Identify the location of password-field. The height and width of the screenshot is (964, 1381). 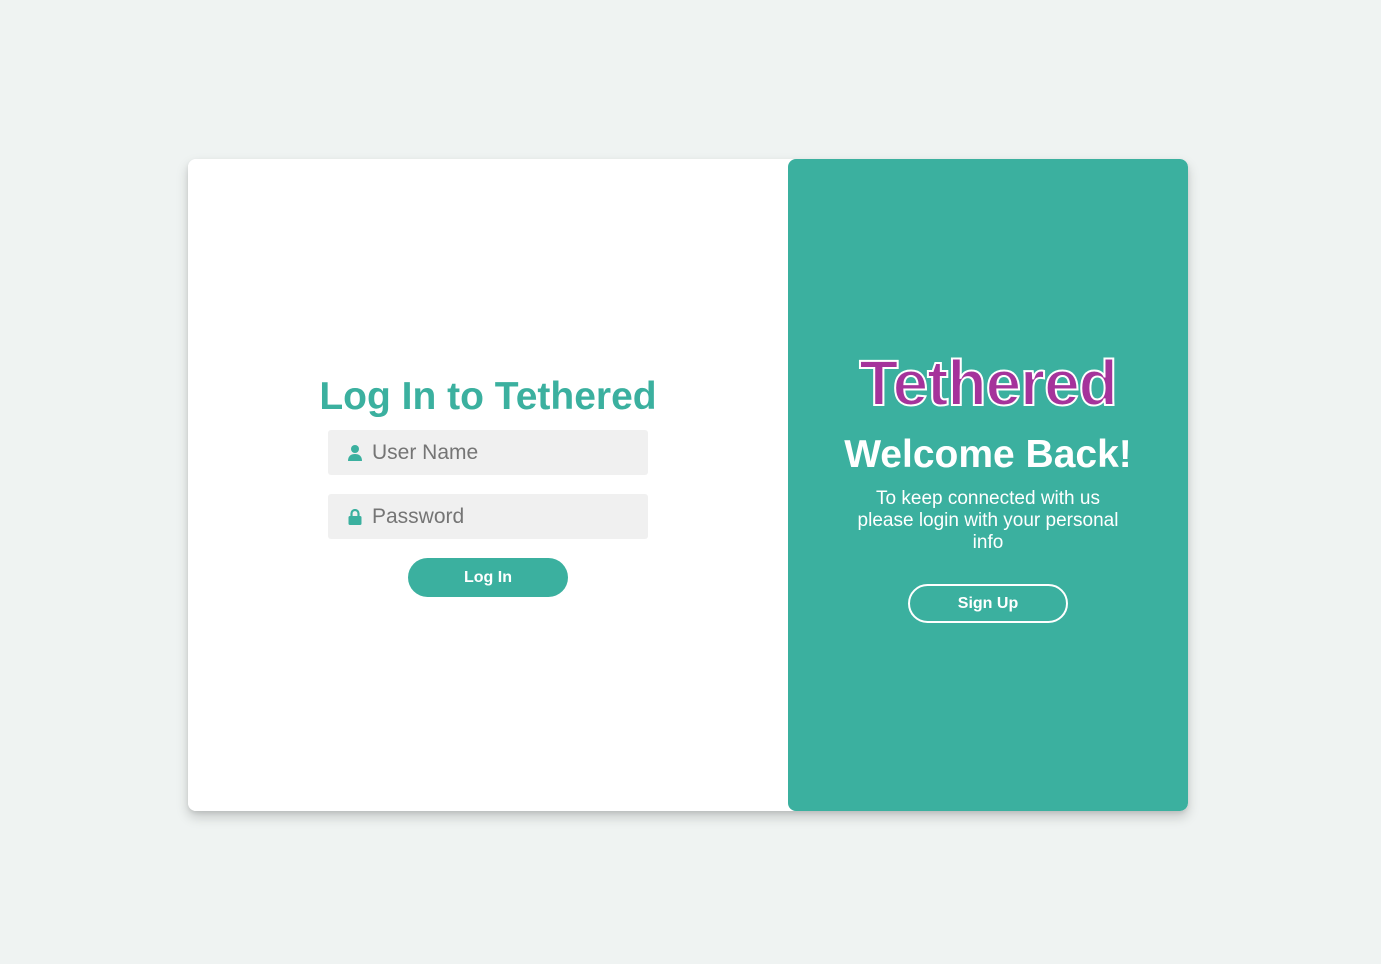
(488, 516).